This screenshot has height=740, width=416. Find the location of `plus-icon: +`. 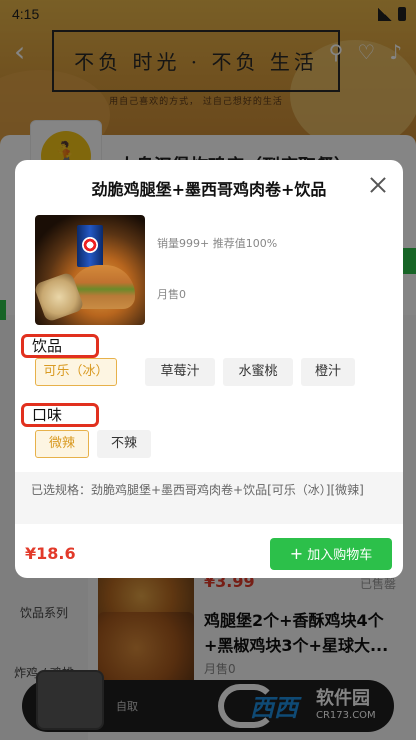

plus-icon: + is located at coordinates (296, 553).